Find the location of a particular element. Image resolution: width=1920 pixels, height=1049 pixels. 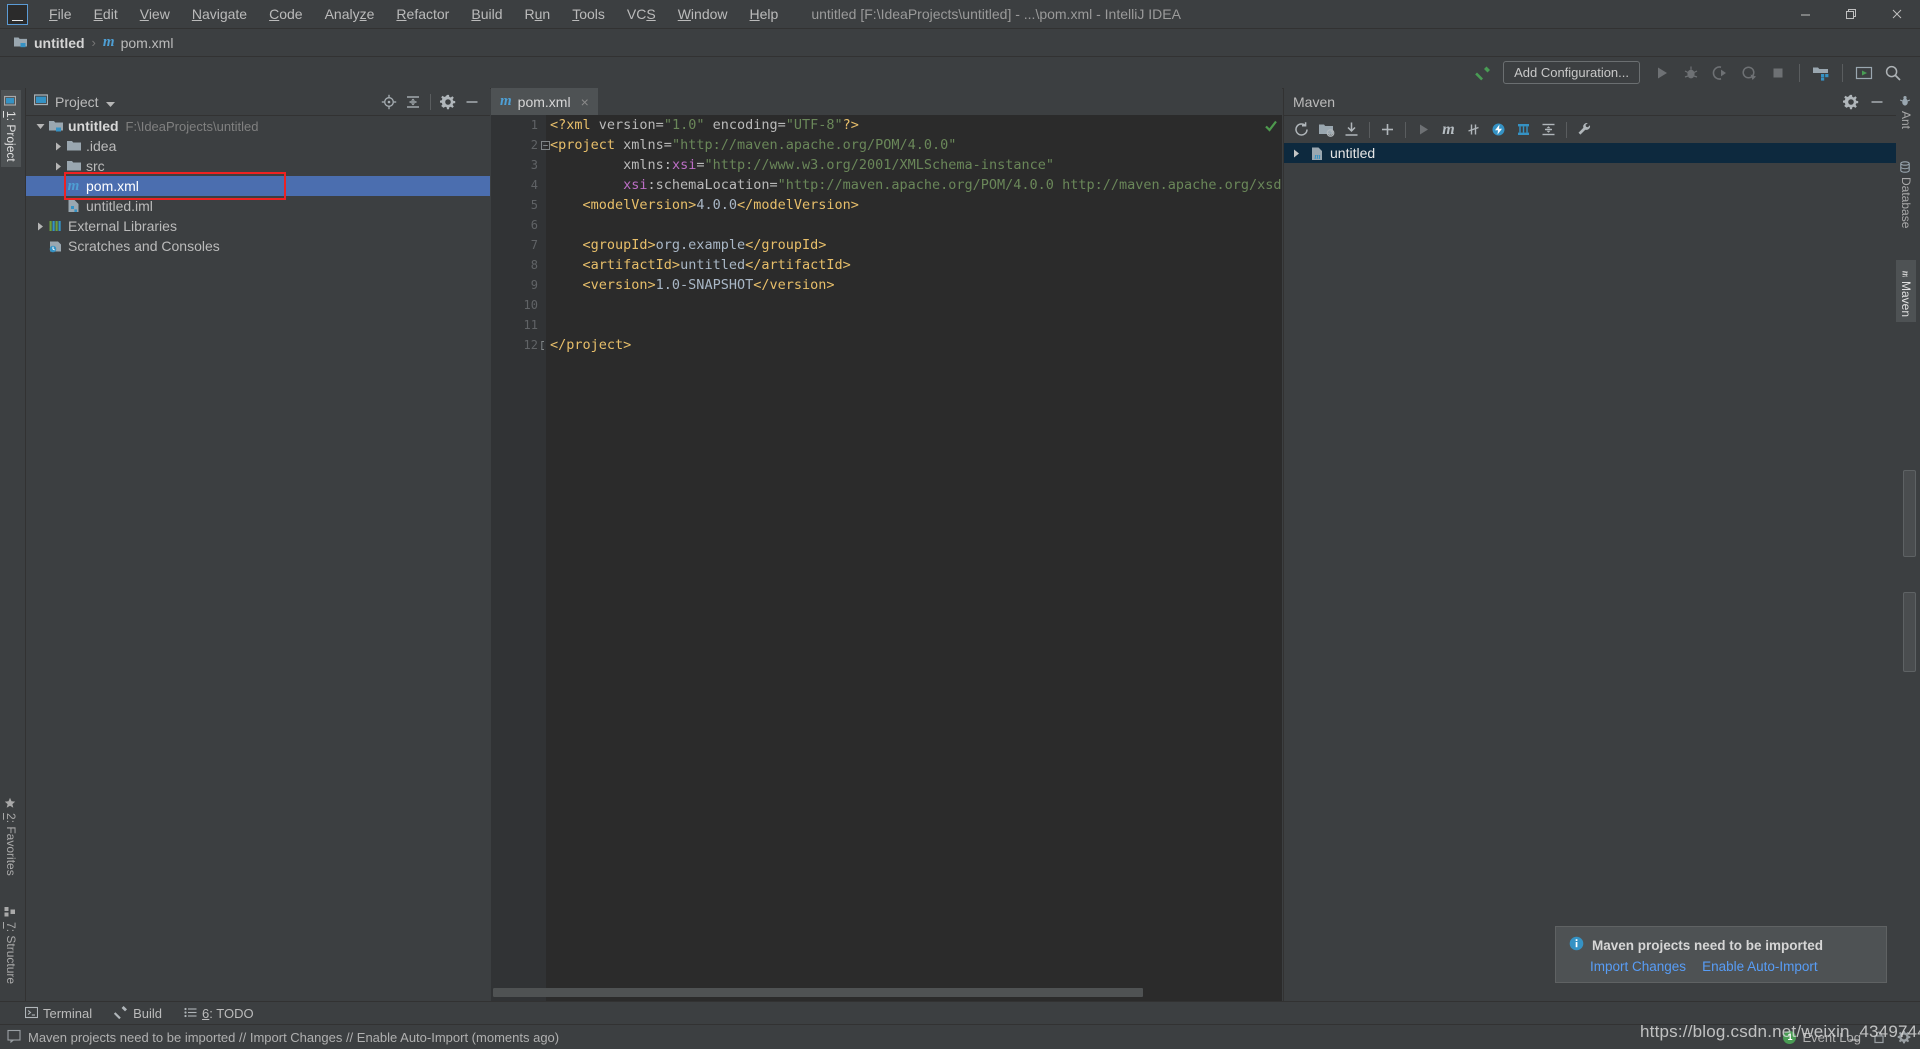

chevron-down-icon is located at coordinates (110, 102).